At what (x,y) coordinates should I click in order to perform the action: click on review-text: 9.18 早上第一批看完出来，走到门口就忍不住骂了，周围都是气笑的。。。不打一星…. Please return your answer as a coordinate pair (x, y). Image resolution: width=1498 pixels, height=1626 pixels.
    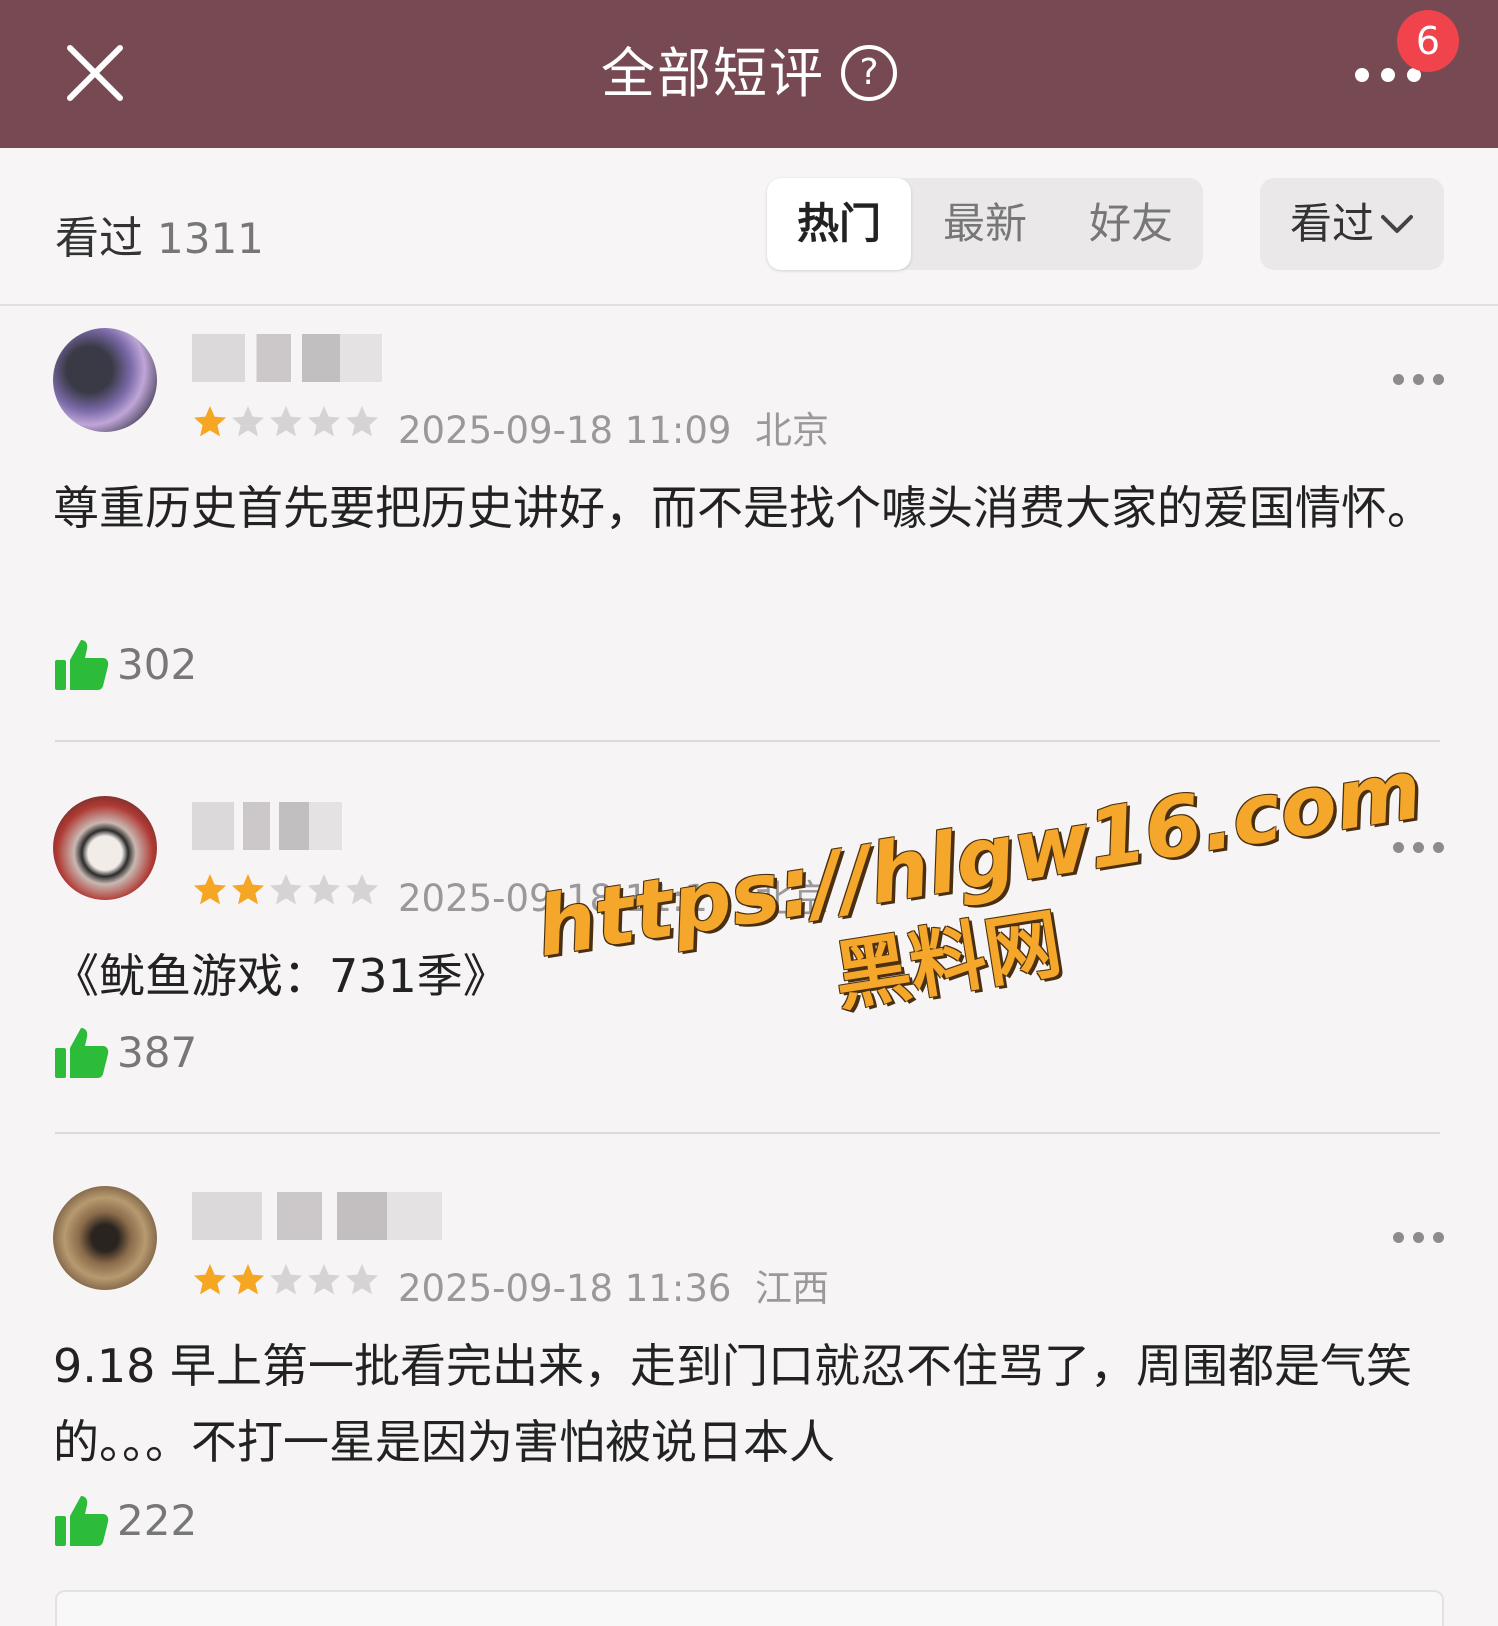
    Looking at the image, I should click on (733, 1404).